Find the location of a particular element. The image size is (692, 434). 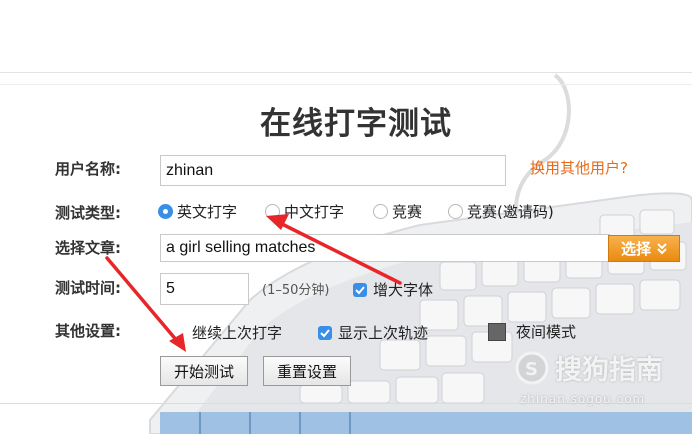

start-test-label: 开始测试 is located at coordinates (203, 371).